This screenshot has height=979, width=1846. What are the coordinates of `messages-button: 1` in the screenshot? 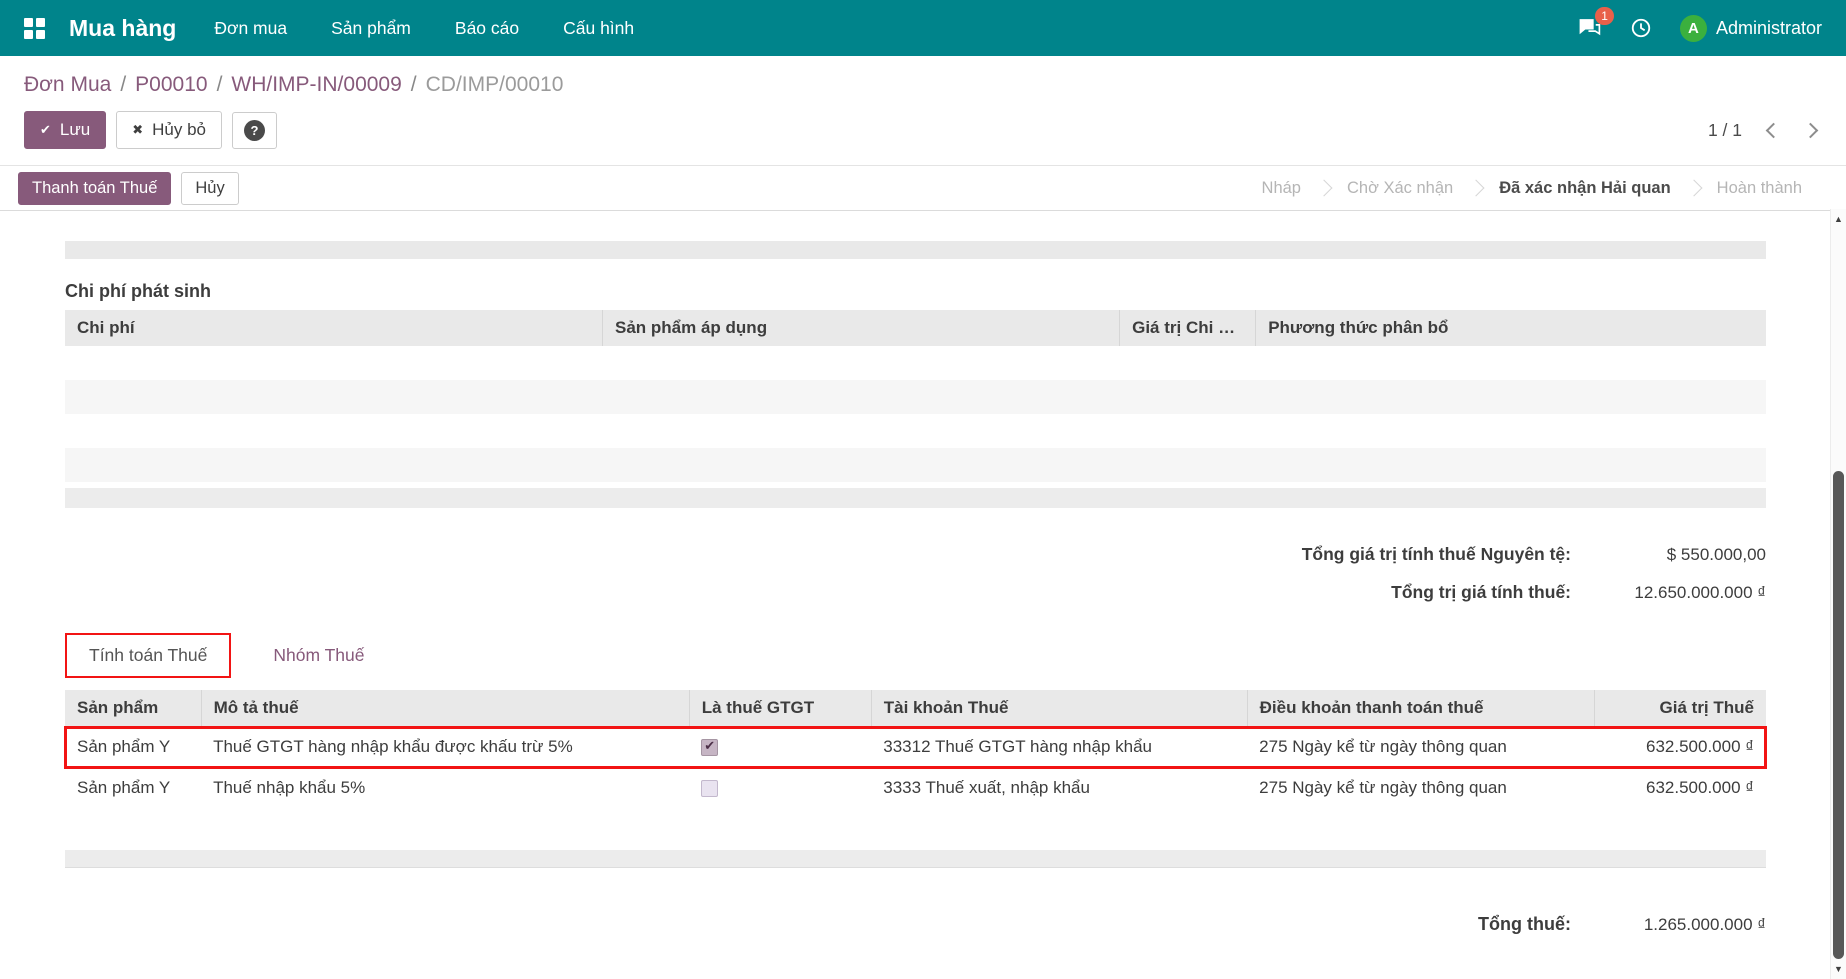 It's located at (1595, 23).